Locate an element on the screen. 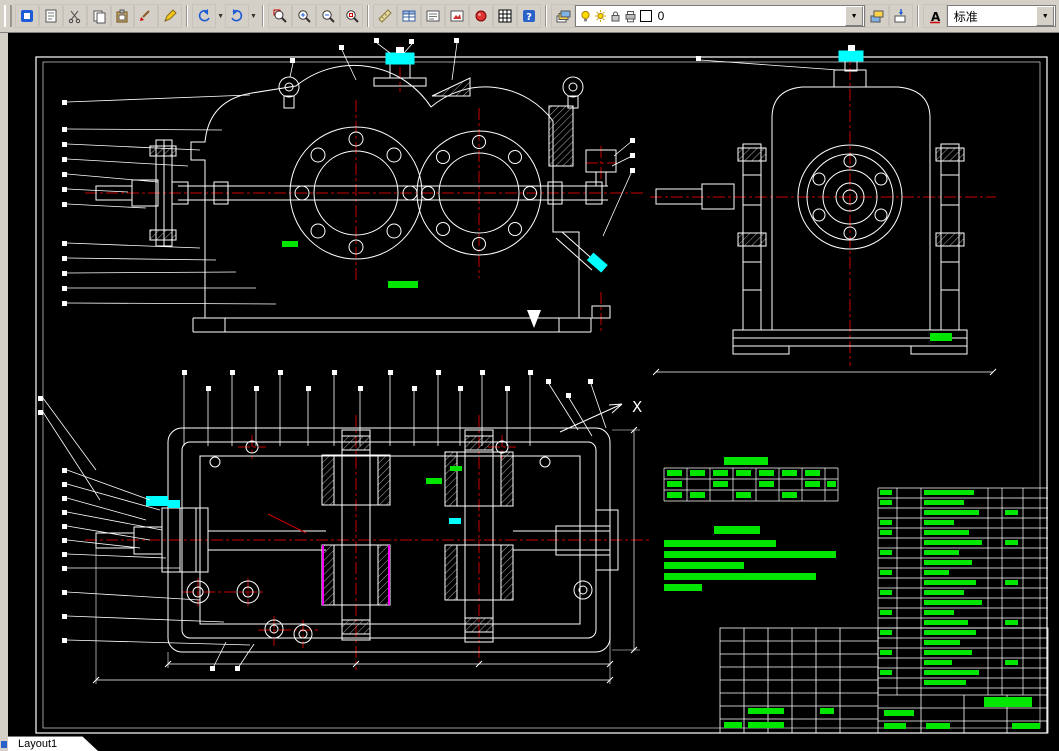 The image size is (1059, 751). toolbar-grip is located at coordinates (8, 16).